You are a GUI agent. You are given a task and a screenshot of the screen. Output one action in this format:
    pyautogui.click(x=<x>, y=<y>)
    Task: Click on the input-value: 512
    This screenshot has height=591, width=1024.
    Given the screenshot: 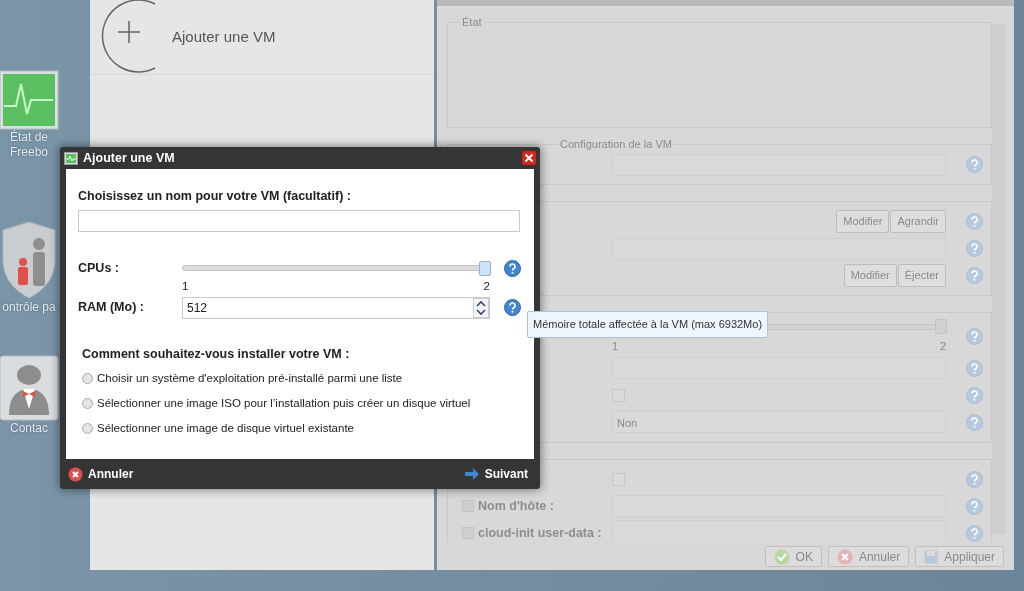 What is the action you would take?
    pyautogui.click(x=197, y=308)
    